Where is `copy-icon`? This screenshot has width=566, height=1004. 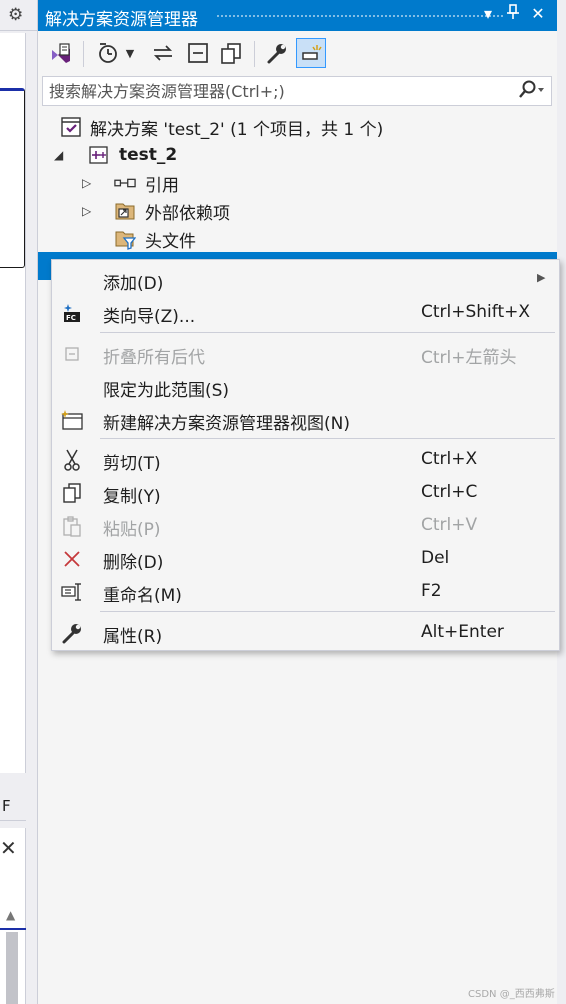 copy-icon is located at coordinates (72, 493).